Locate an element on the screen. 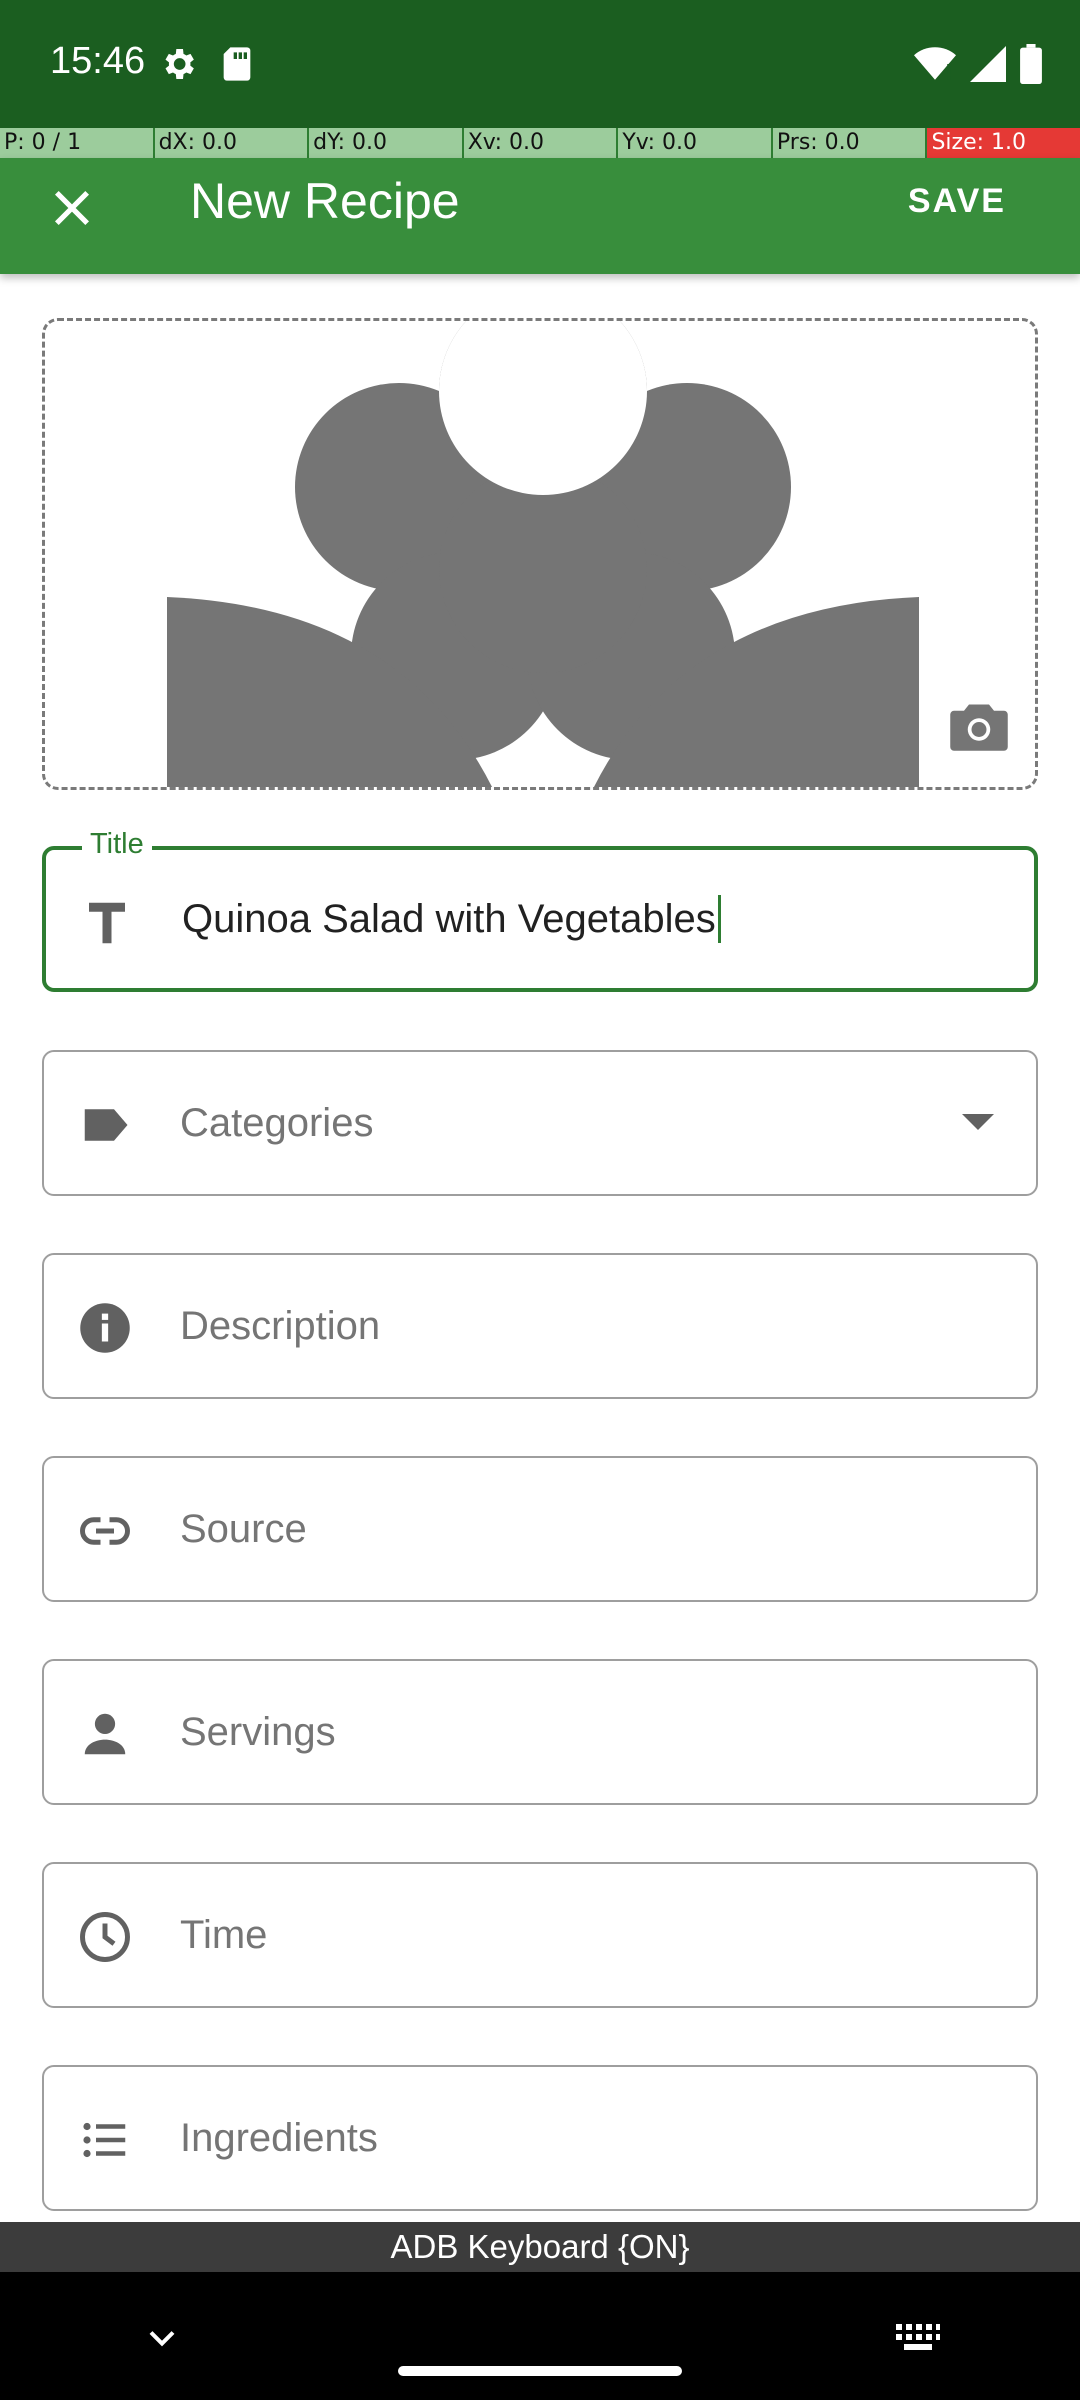  categories-dropdown: Categories is located at coordinates (540, 1123).